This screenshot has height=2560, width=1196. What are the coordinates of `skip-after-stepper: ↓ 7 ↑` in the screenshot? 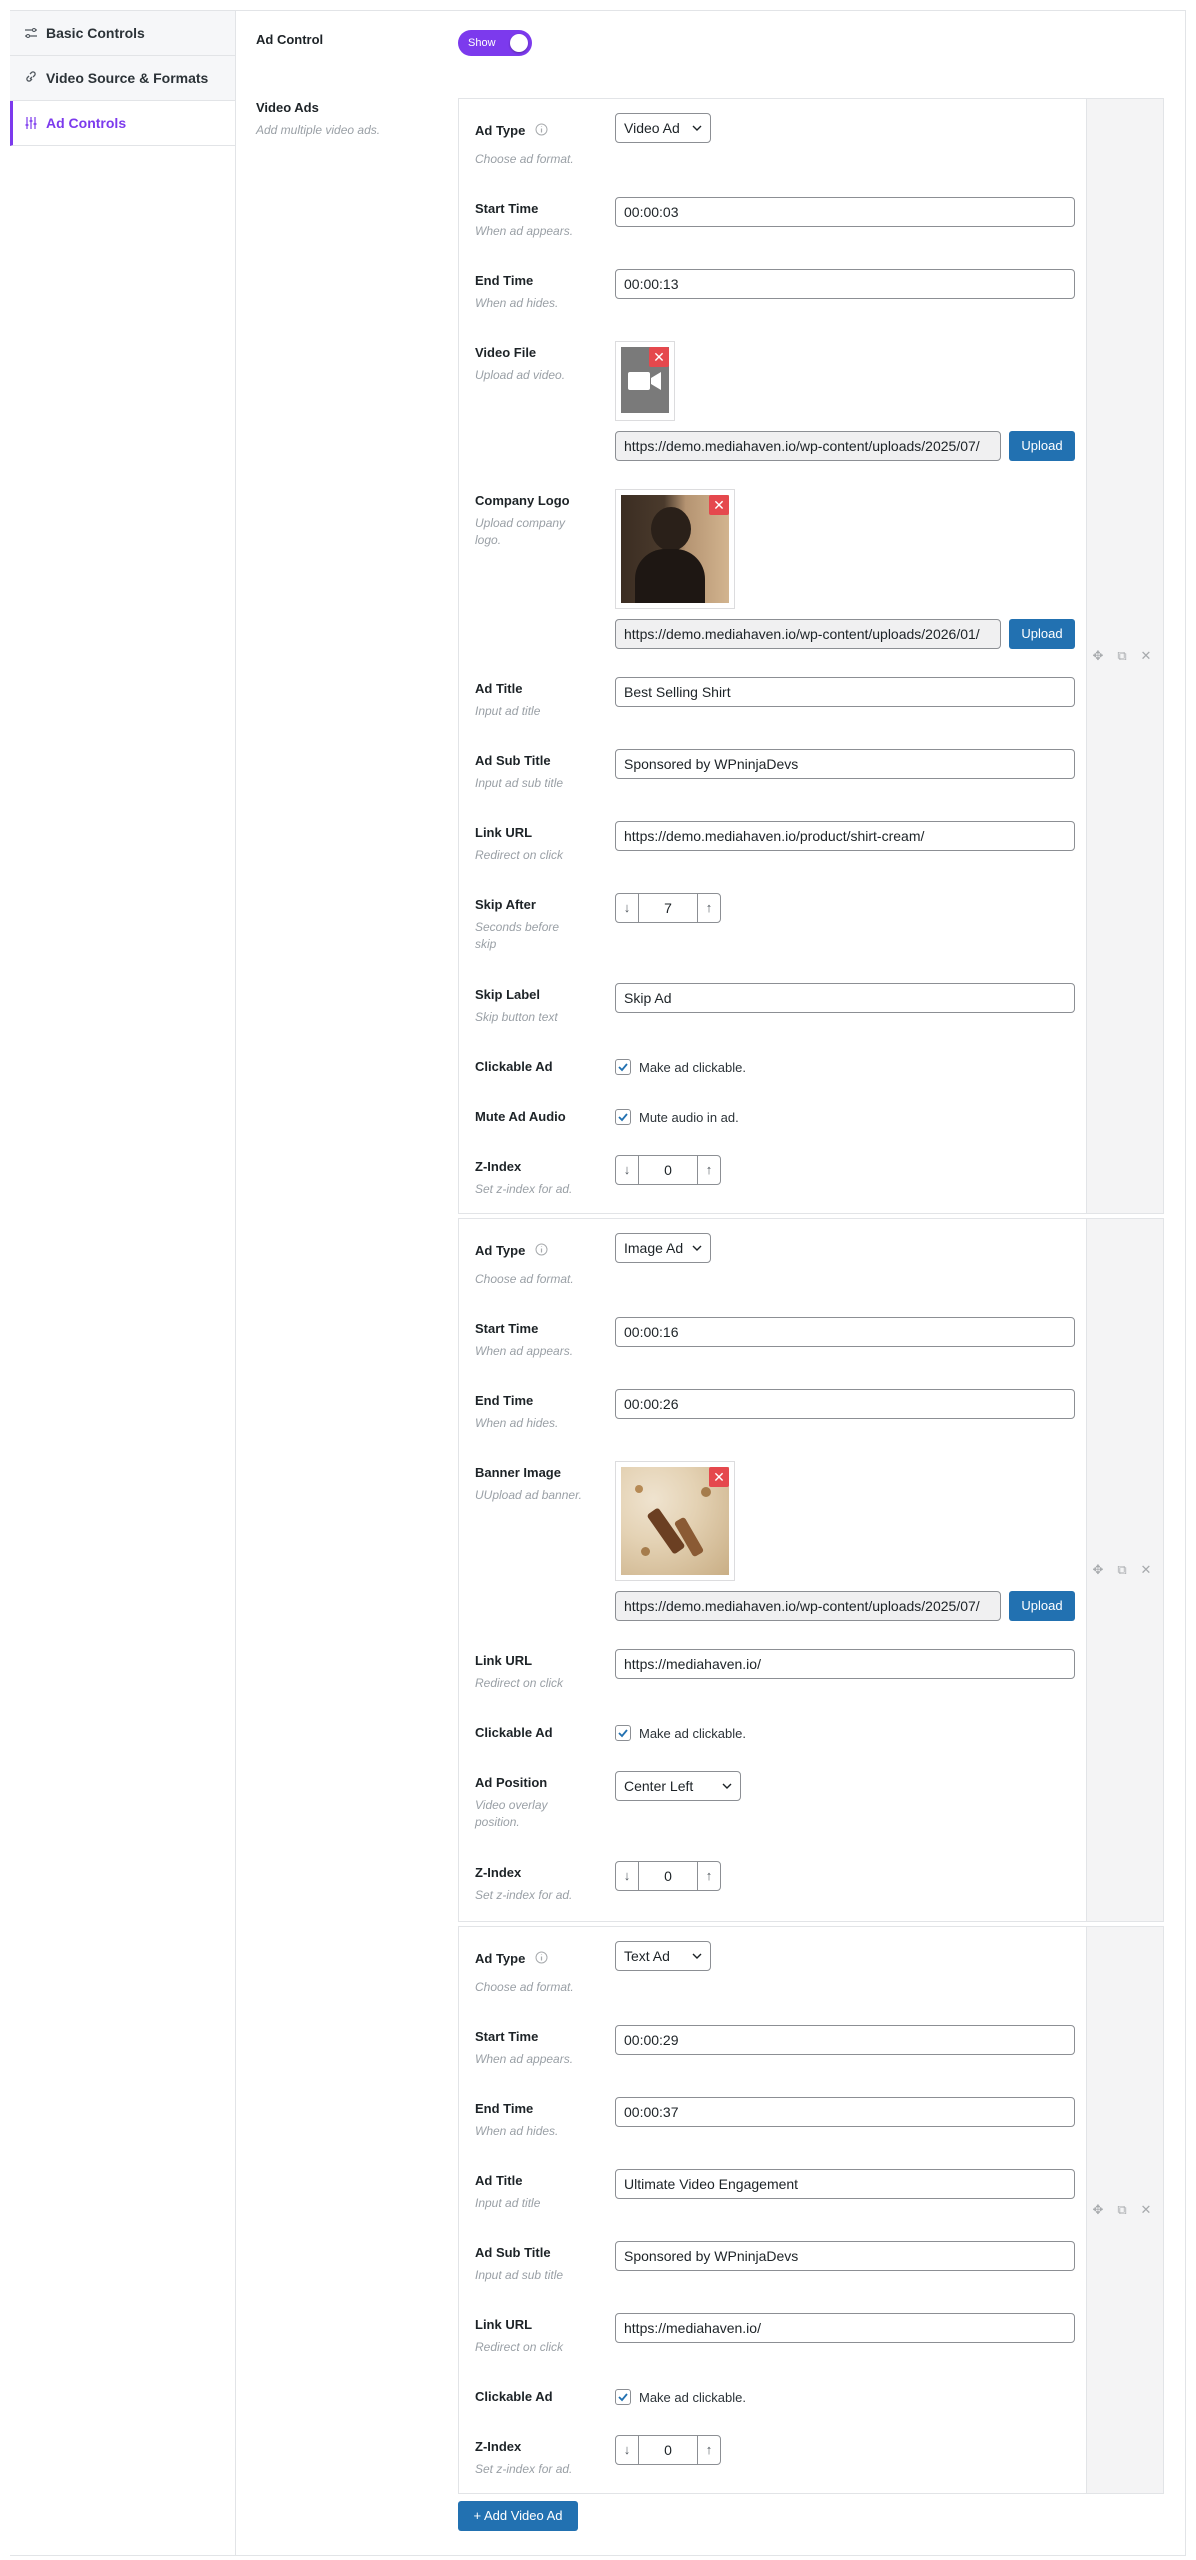 It's located at (668, 908).